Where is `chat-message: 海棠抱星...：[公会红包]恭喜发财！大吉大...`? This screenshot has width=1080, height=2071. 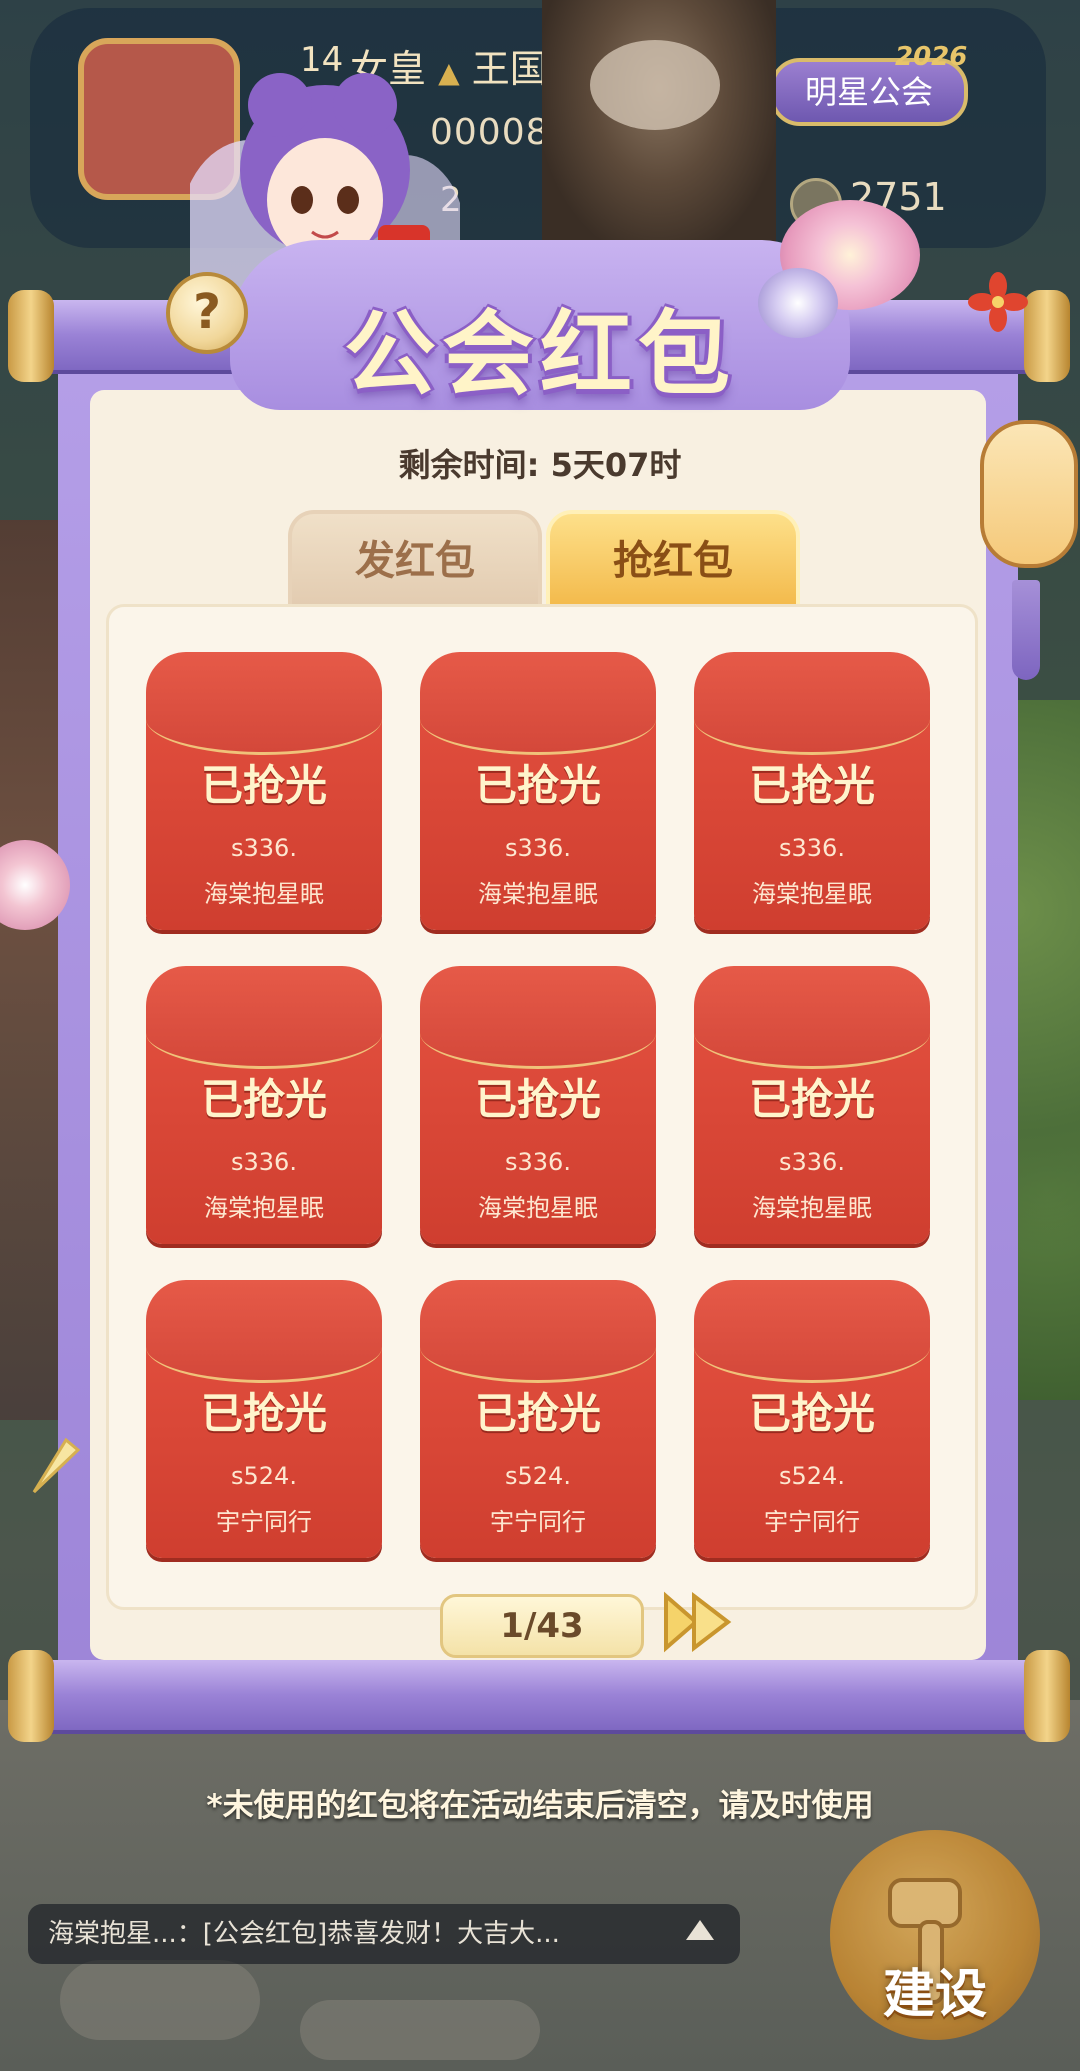
chat-message: 海棠抱星...：[公会红包]恭喜发财！大吉大... is located at coordinates (304, 1934).